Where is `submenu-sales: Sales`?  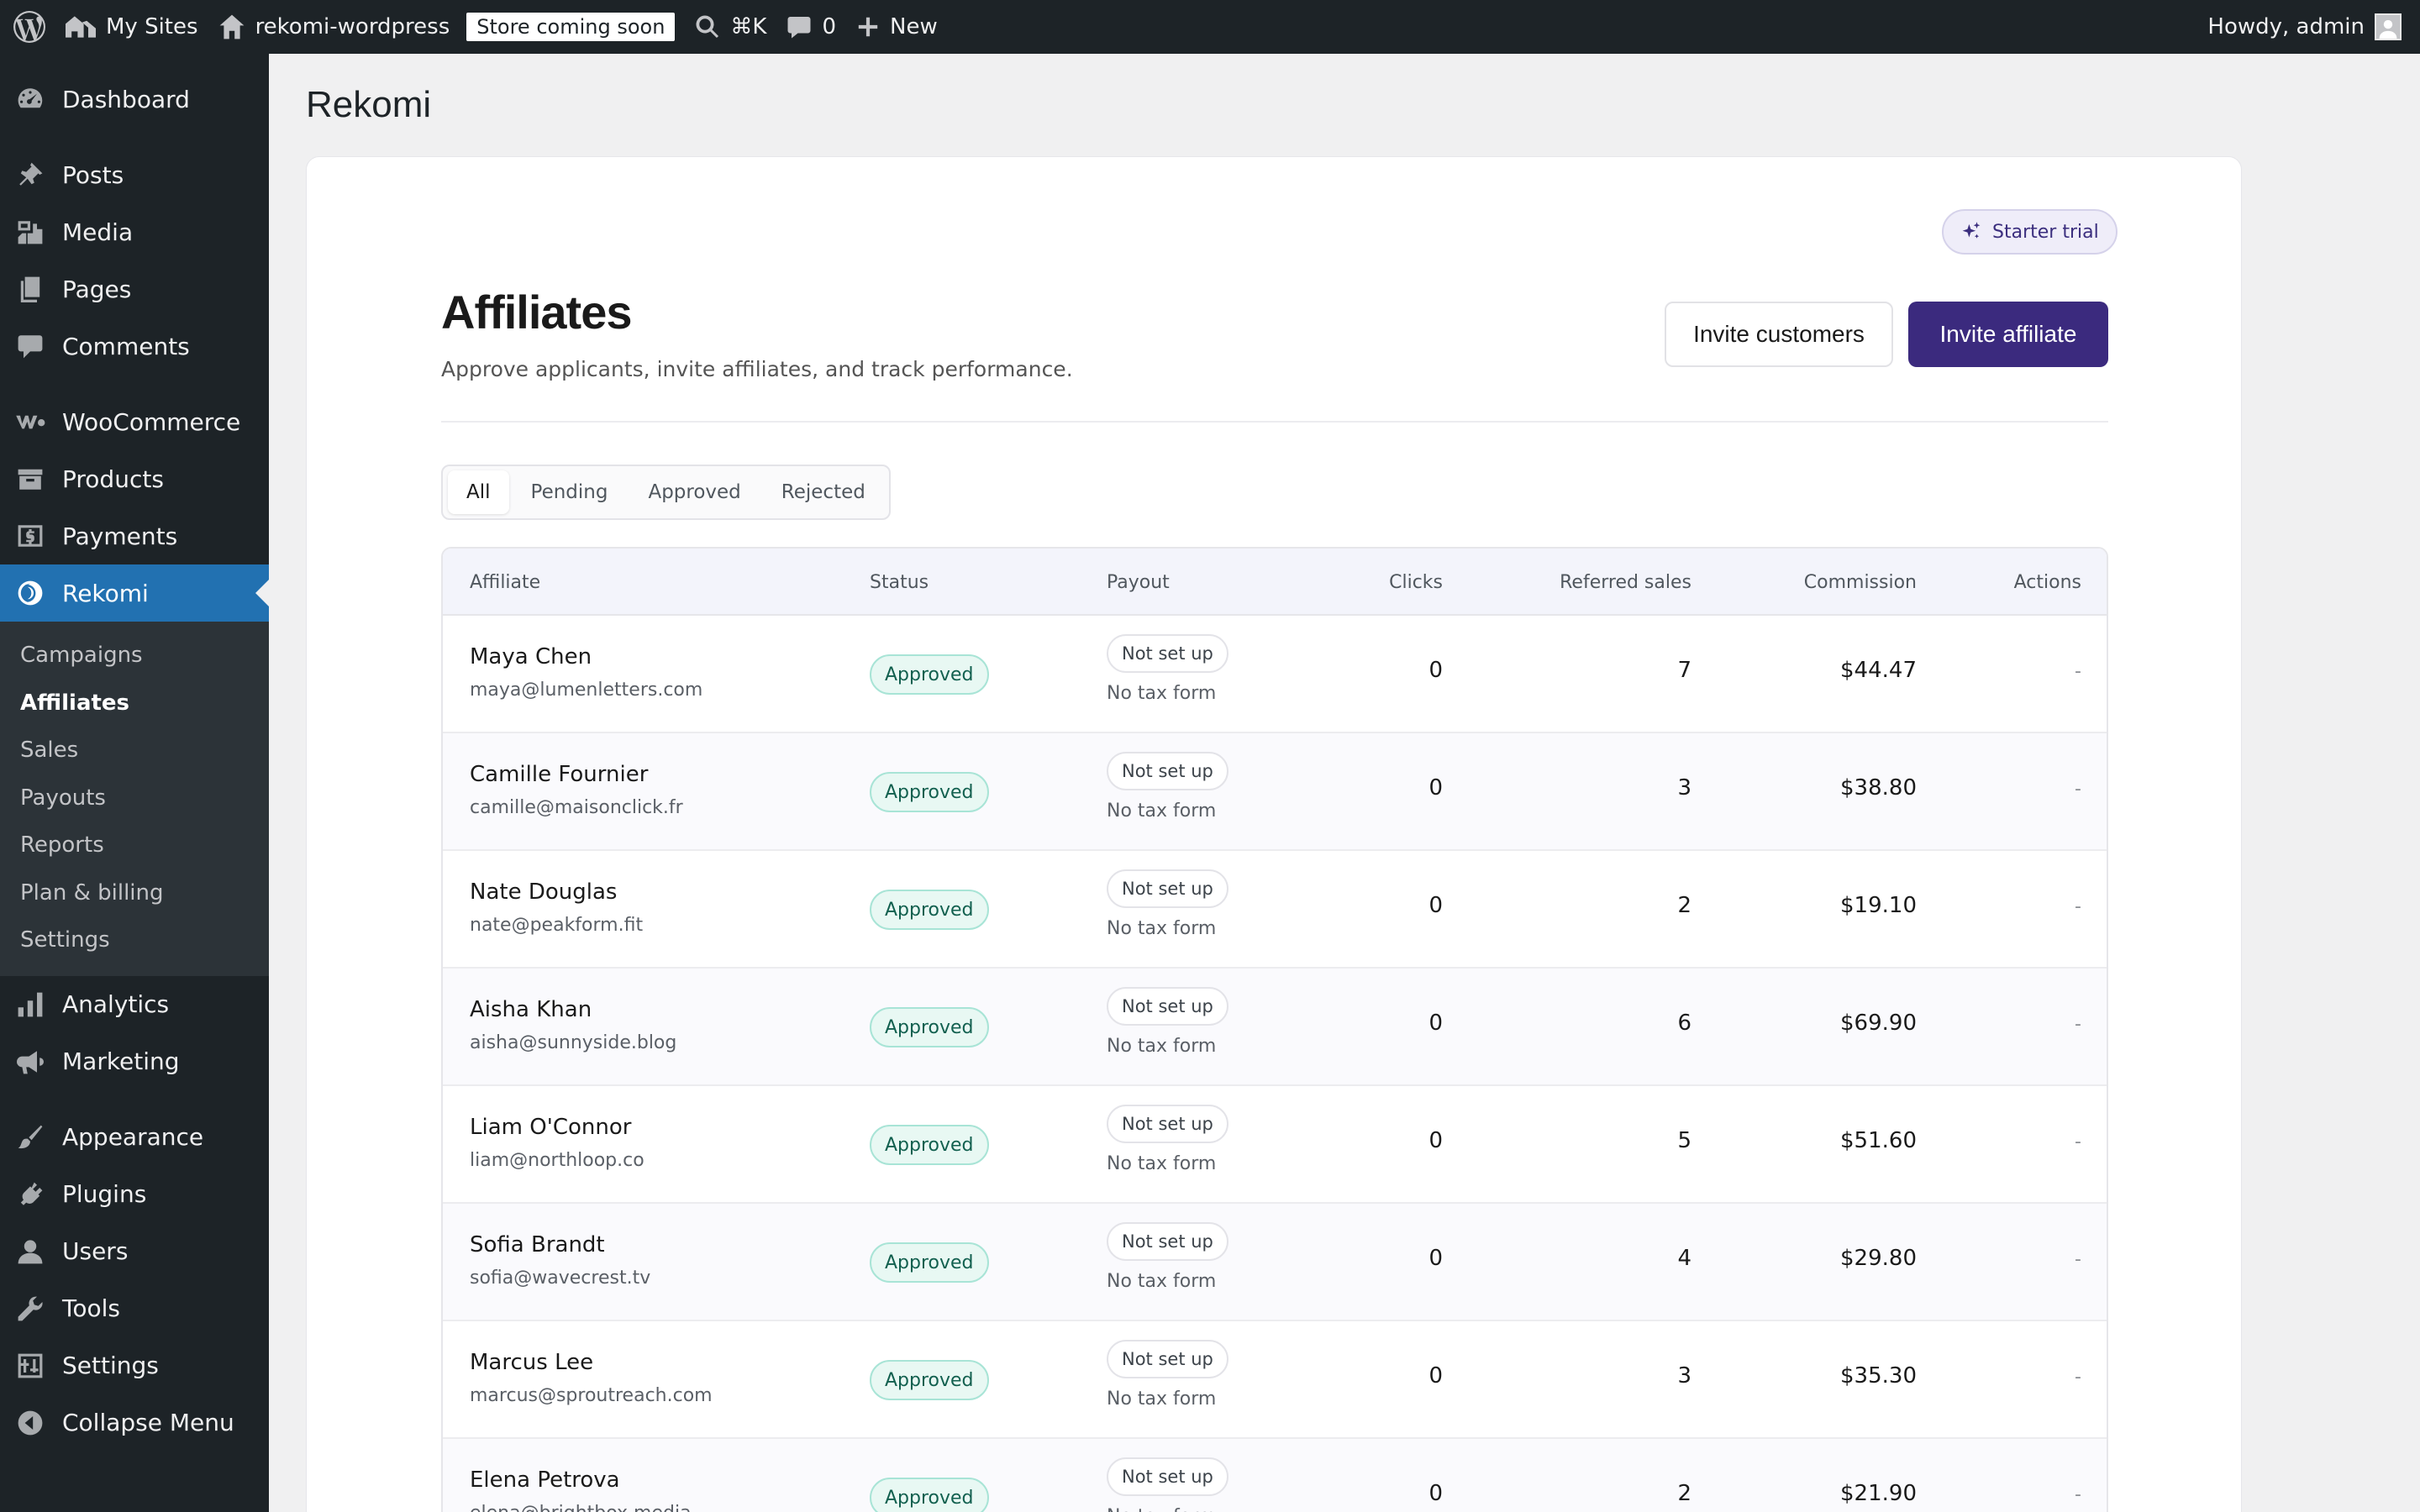 submenu-sales: Sales is located at coordinates (134, 750).